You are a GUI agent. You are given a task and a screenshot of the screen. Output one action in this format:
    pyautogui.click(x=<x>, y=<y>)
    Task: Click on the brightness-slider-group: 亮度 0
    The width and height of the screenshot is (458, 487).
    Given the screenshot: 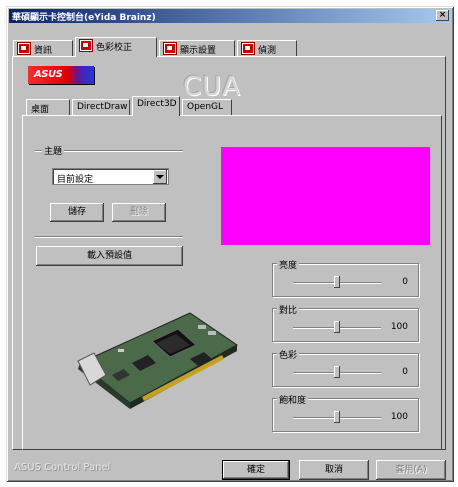 What is the action you would take?
    pyautogui.click(x=345, y=277)
    